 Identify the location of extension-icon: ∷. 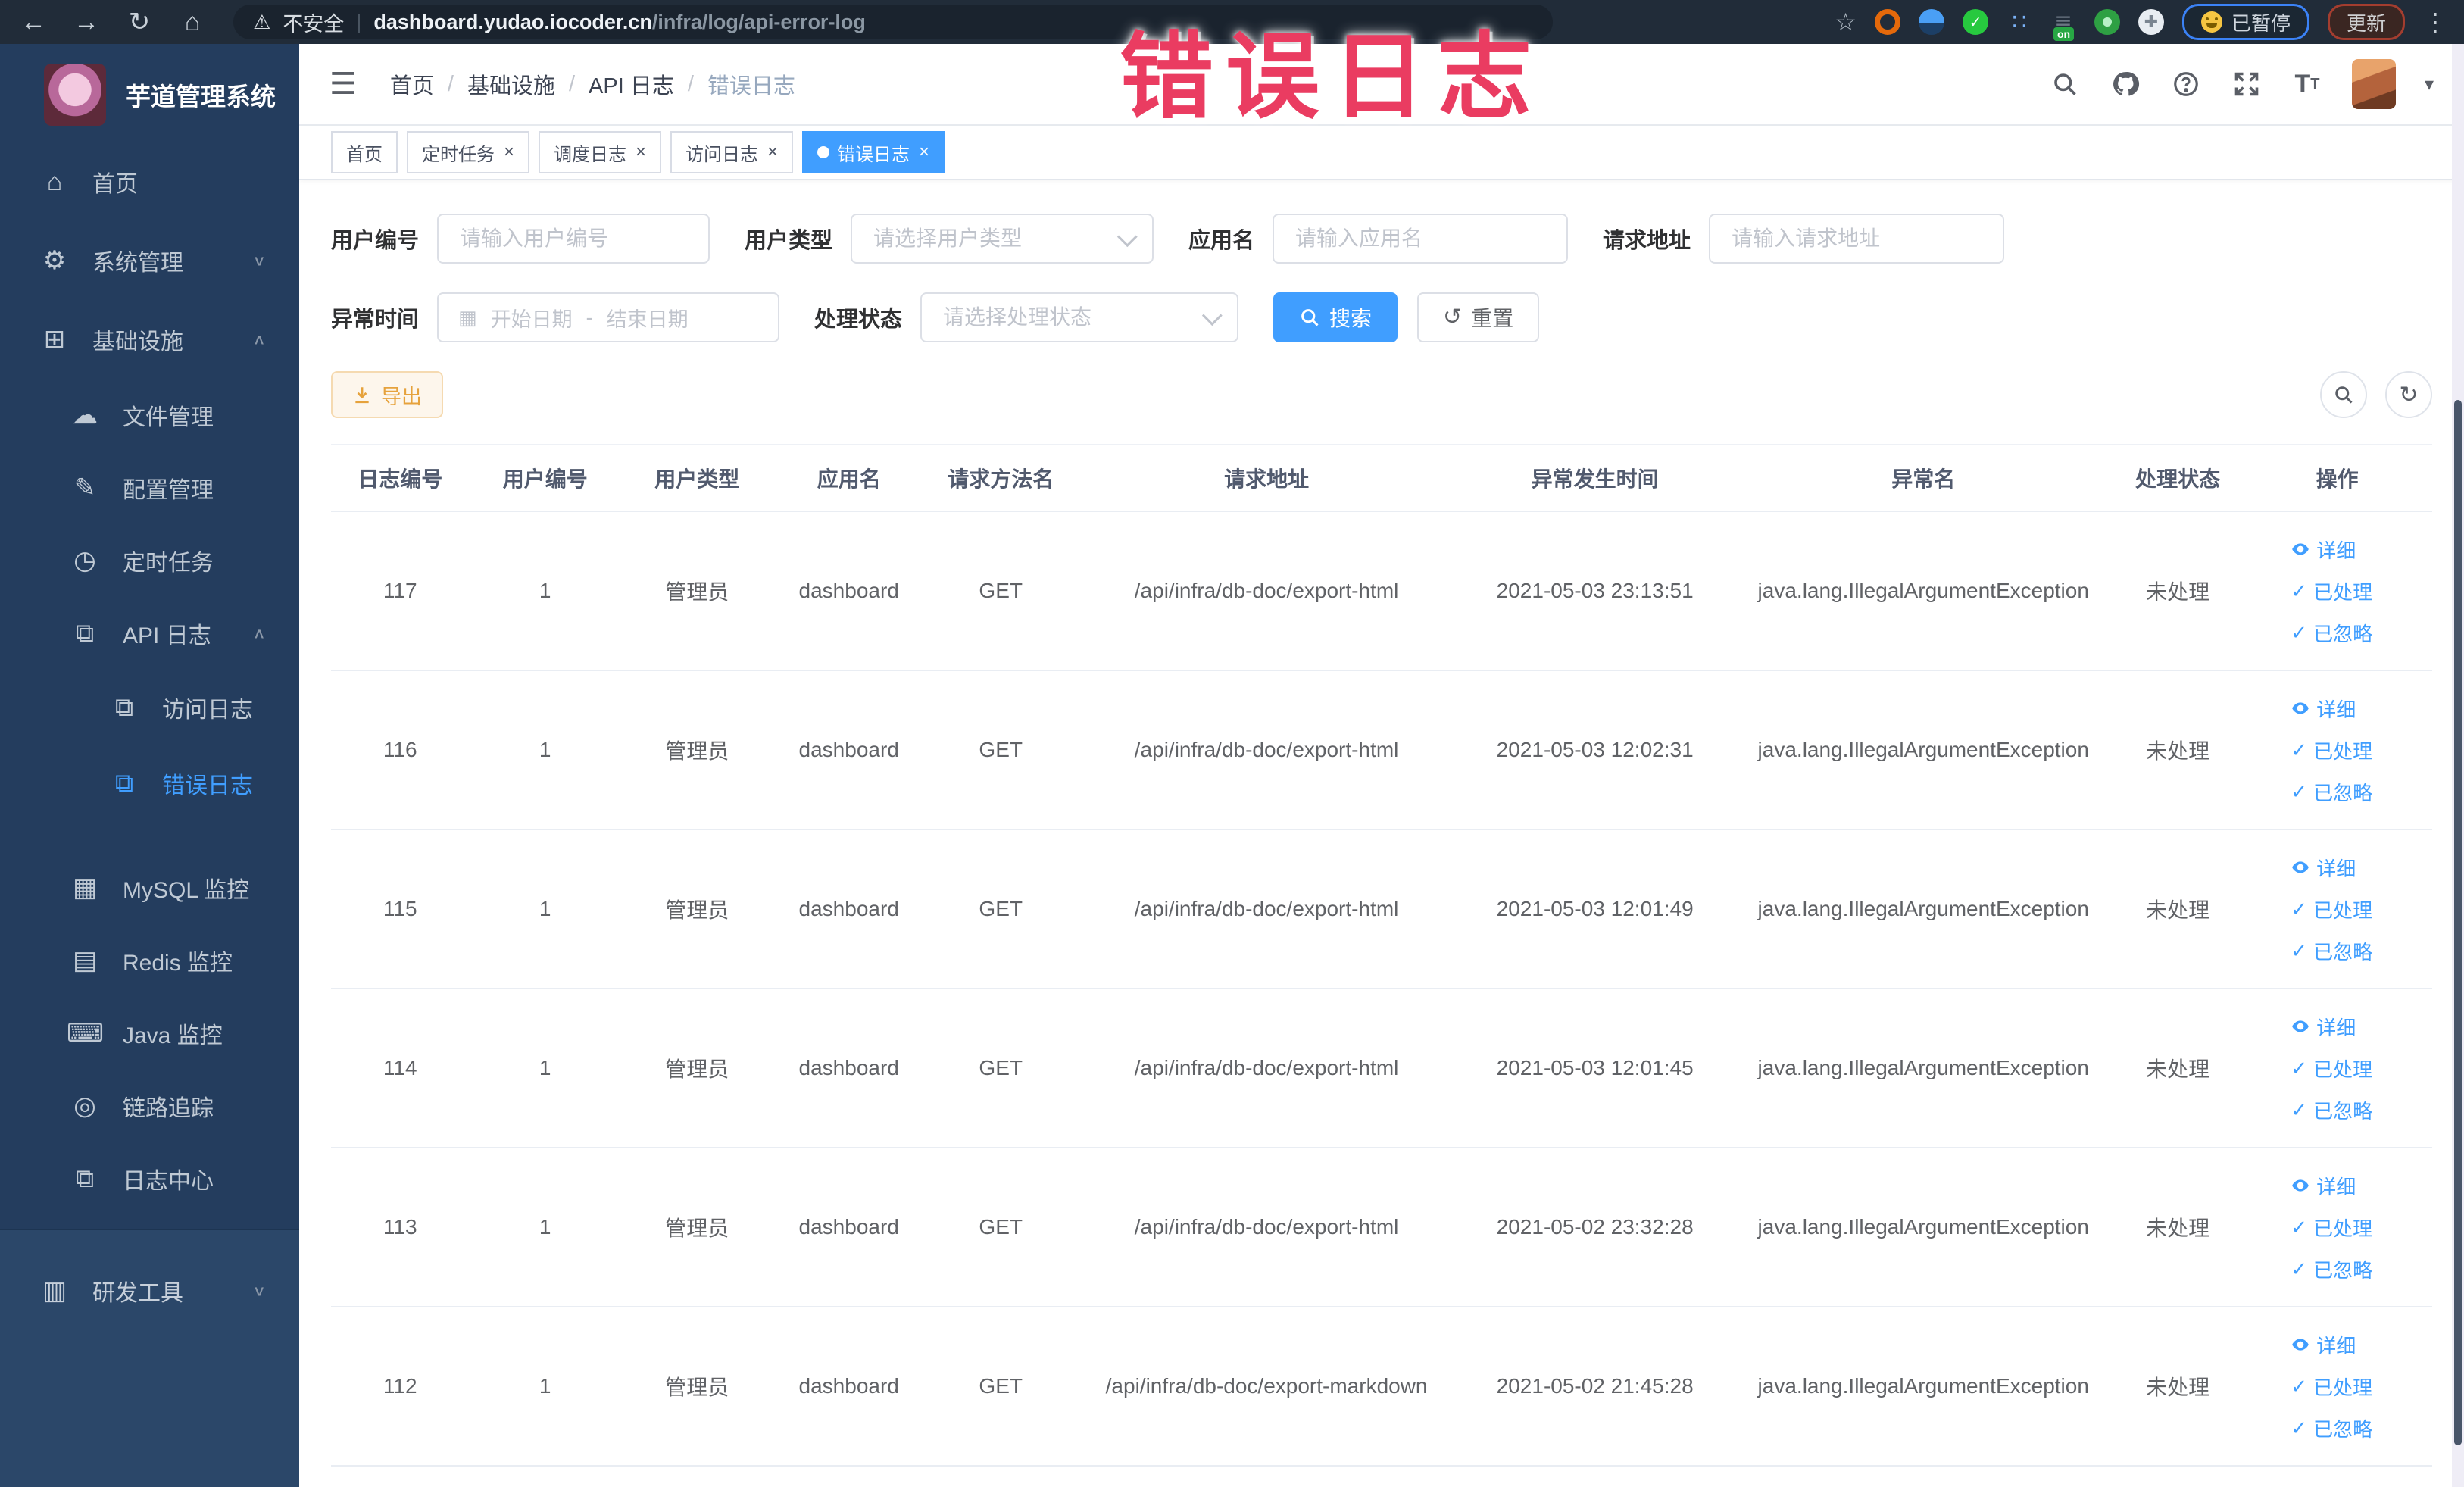
(2019, 22).